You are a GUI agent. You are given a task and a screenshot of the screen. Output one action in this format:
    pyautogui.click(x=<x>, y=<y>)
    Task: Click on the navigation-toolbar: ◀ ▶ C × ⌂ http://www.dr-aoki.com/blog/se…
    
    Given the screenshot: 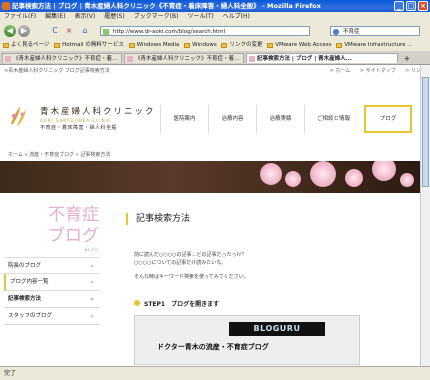 What is the action you would take?
    pyautogui.click(x=215, y=31)
    